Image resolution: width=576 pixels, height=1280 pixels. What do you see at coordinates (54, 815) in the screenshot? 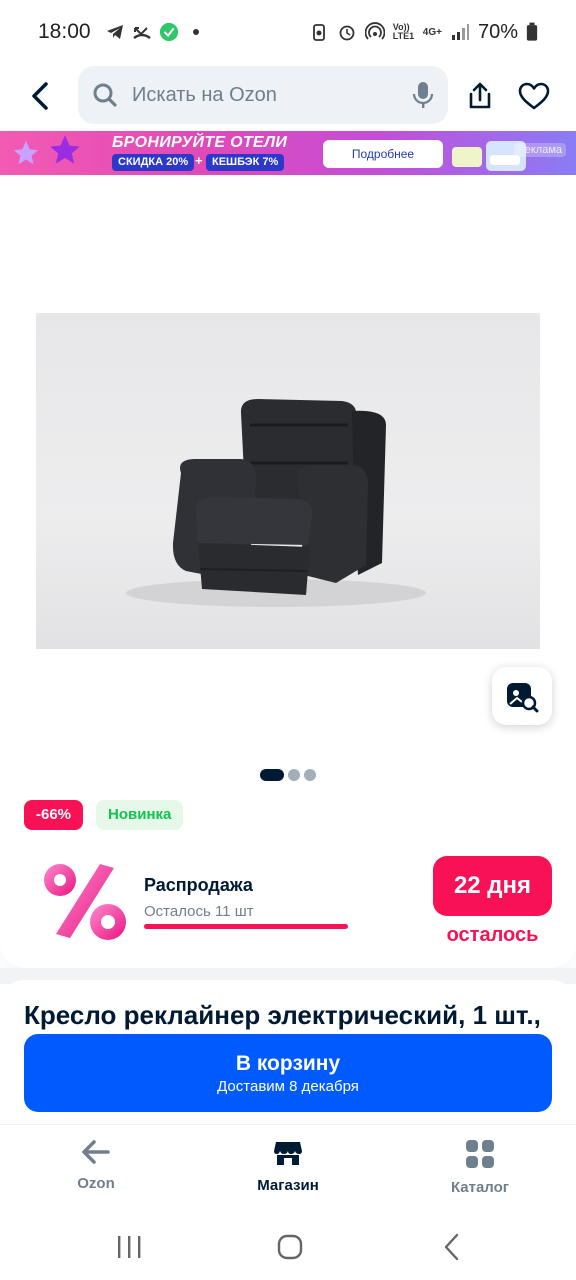
I see `discount-badge: -66%` at bounding box center [54, 815].